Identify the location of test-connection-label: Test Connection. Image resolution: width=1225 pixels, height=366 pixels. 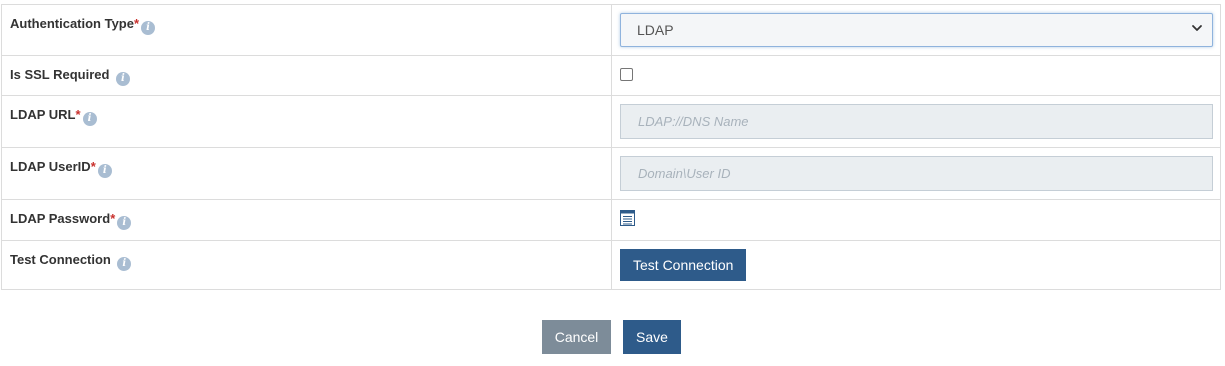
(60, 259).